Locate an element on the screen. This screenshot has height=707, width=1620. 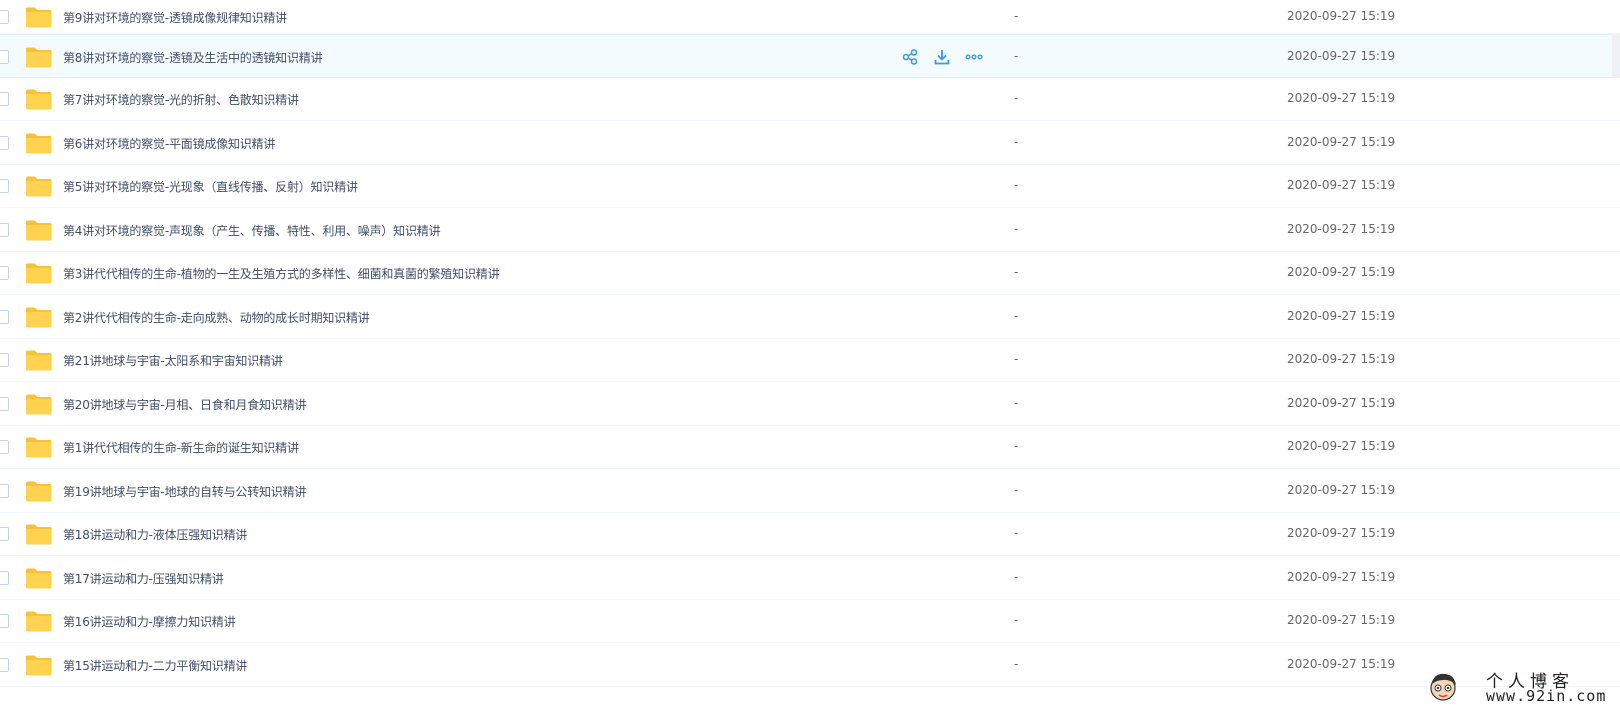
file-name: 第19讲地球与宇宙-地球的自转与公转知识精讲 is located at coordinates (184, 491).